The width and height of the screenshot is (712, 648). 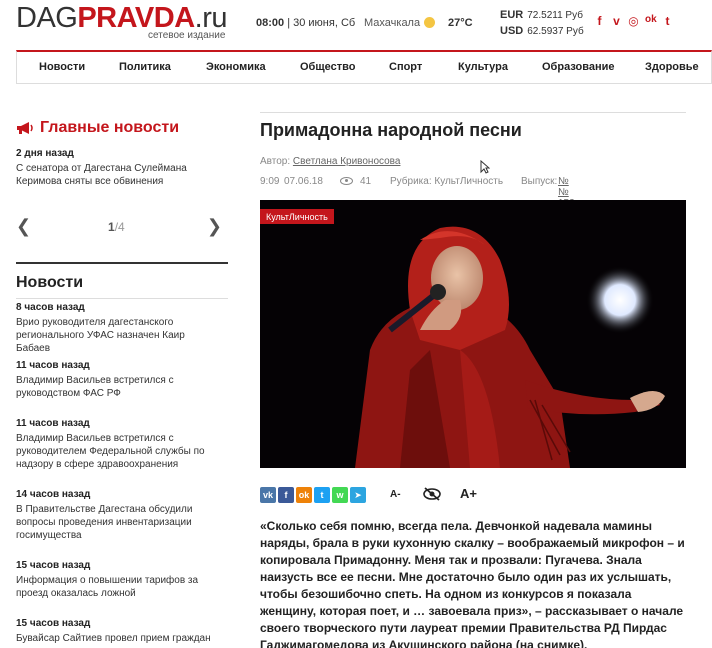 I want to click on nav-item-society: Общество, so click(x=327, y=67).